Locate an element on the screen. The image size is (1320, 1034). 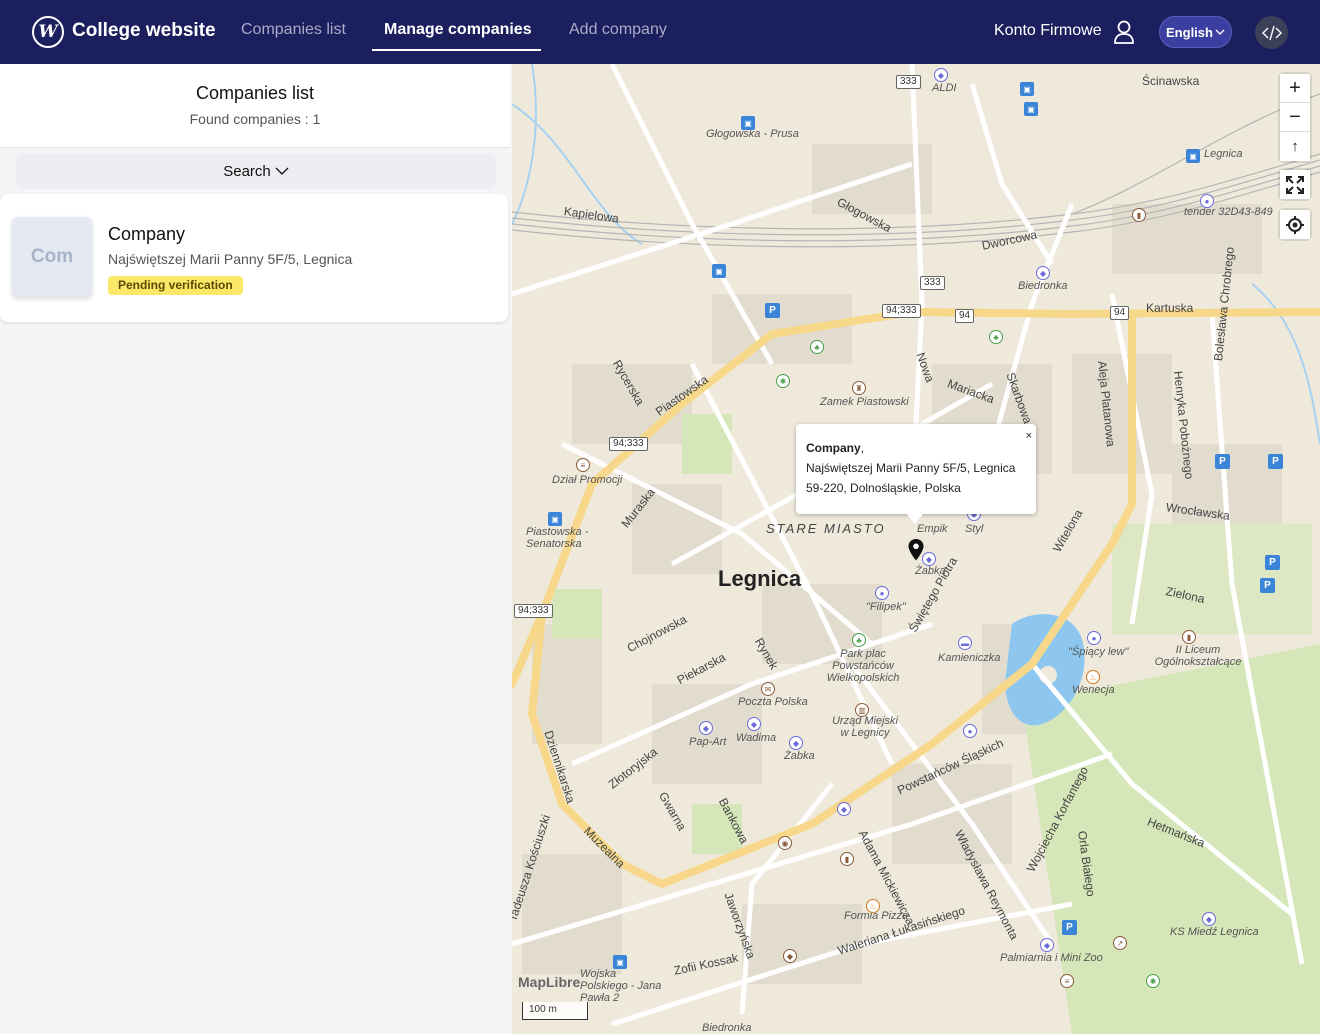
city-label: Legnica is located at coordinates (760, 578).